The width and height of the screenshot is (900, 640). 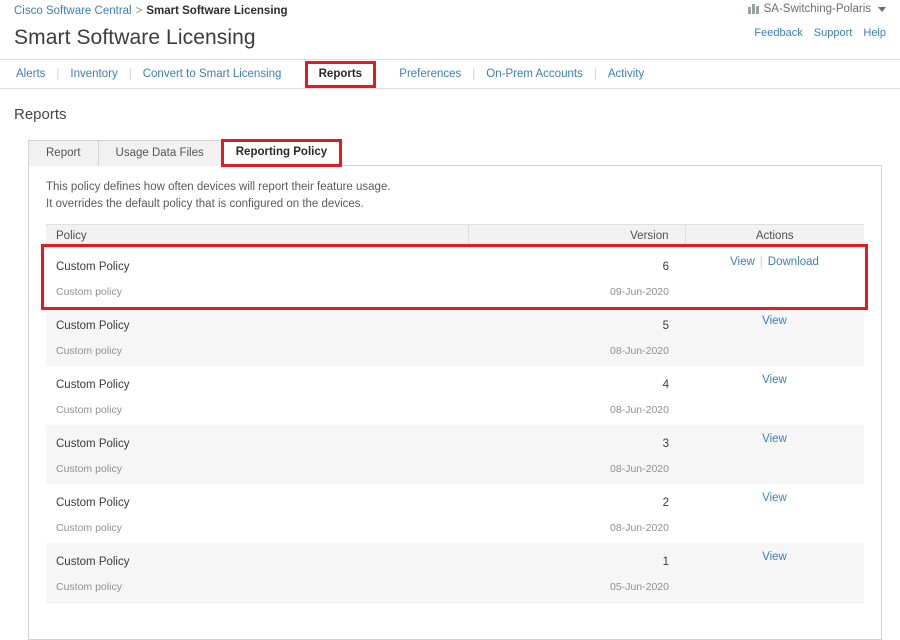 I want to click on cell-version: 6 09-Jun-2020, so click(x=576, y=277).